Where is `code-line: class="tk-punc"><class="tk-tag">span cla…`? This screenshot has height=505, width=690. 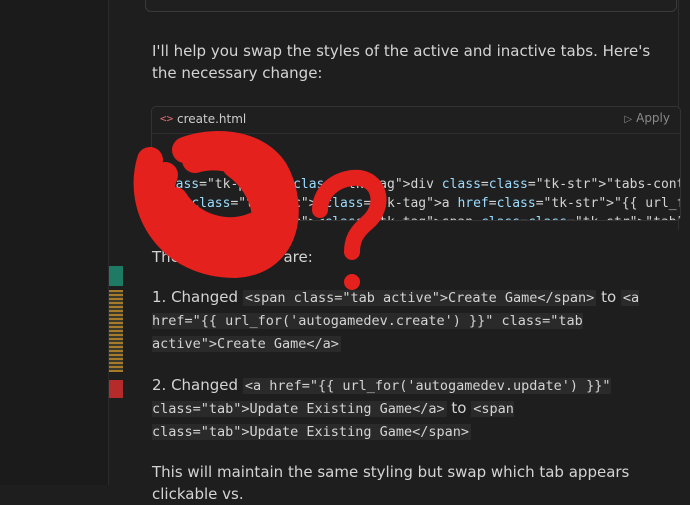 code-line: class="tk-punc"><class="tk-tag">span cla… is located at coordinates (420, 216).